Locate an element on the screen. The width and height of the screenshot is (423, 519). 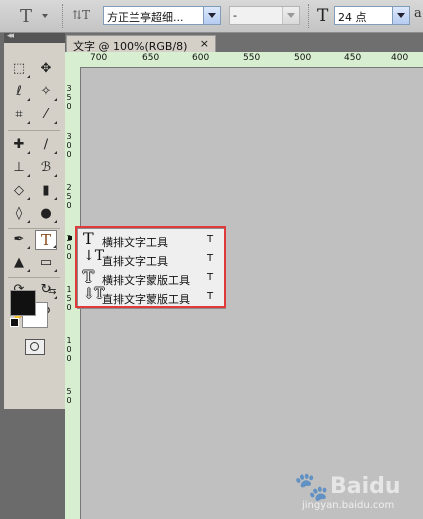
anti-alias-icon: a is located at coordinates (418, 13).